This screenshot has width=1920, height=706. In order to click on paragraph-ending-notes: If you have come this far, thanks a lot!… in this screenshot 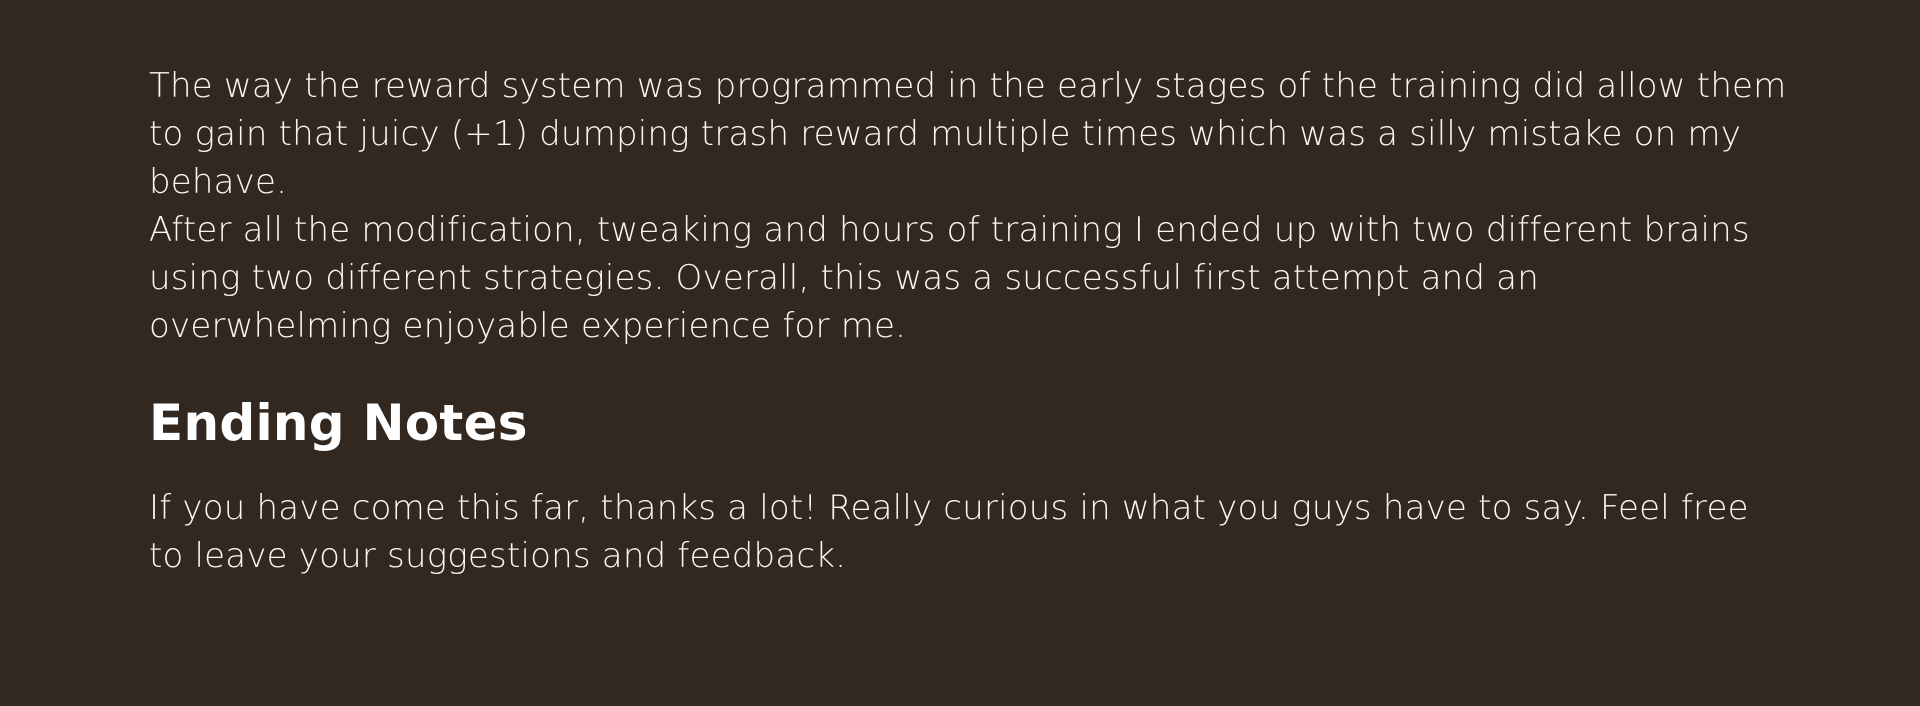, I will do `click(949, 532)`.